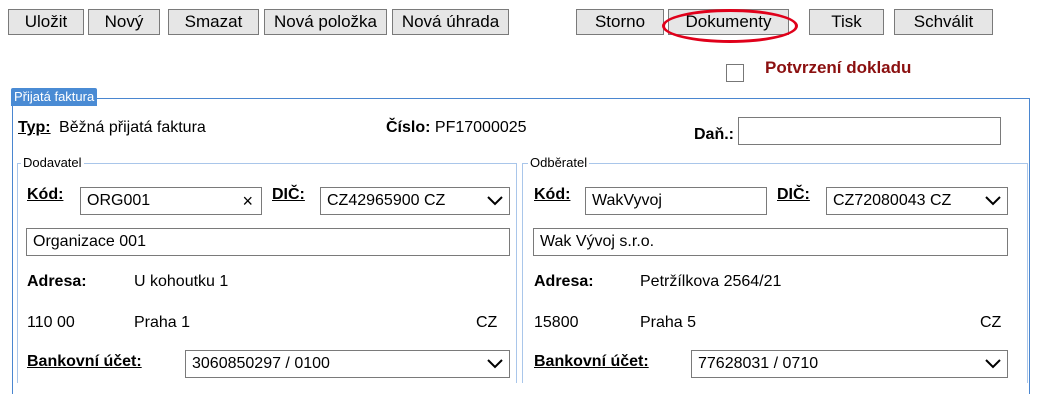 The image size is (1038, 394). What do you see at coordinates (247, 201) in the screenshot?
I see `clear-icon: ×` at bounding box center [247, 201].